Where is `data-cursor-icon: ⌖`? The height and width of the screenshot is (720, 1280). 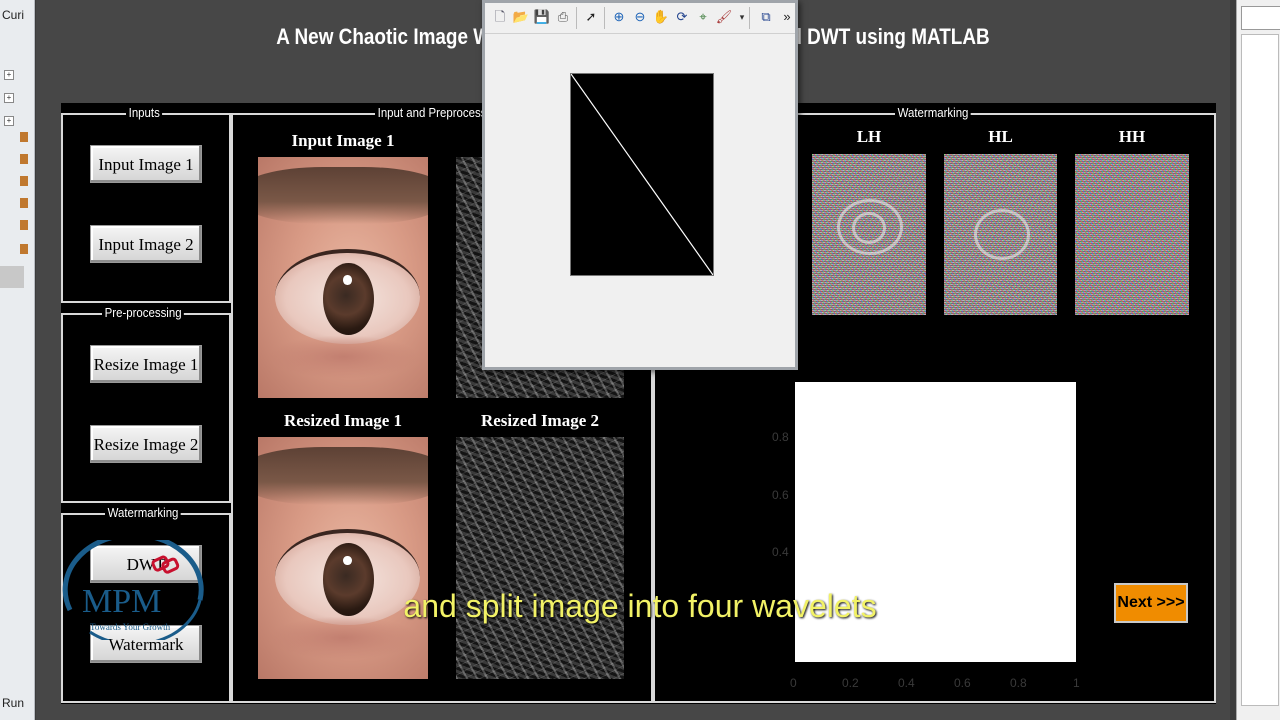 data-cursor-icon: ⌖ is located at coordinates (703, 17).